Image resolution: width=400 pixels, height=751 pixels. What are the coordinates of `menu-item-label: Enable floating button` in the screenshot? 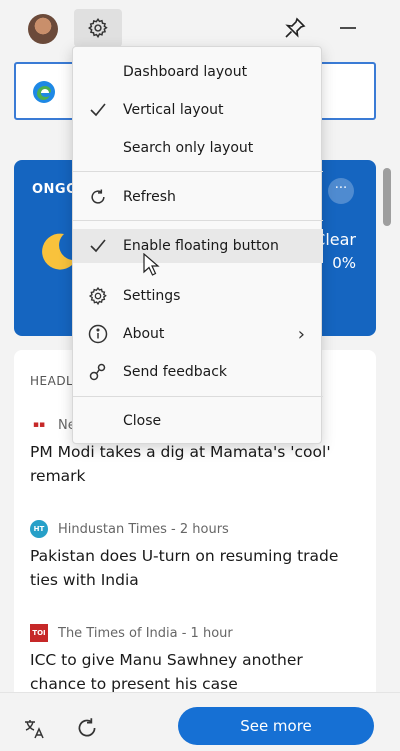 It's located at (201, 246).